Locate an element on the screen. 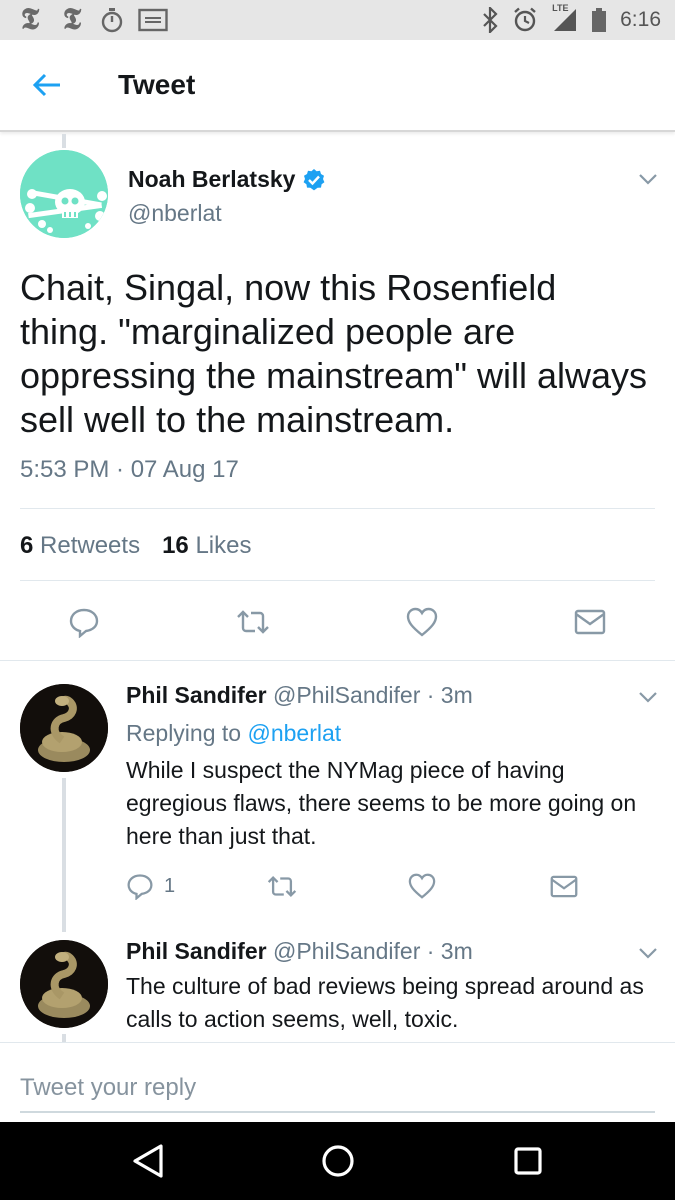 This screenshot has height=1200, width=675. voicemail-icon is located at coordinates (153, 20).